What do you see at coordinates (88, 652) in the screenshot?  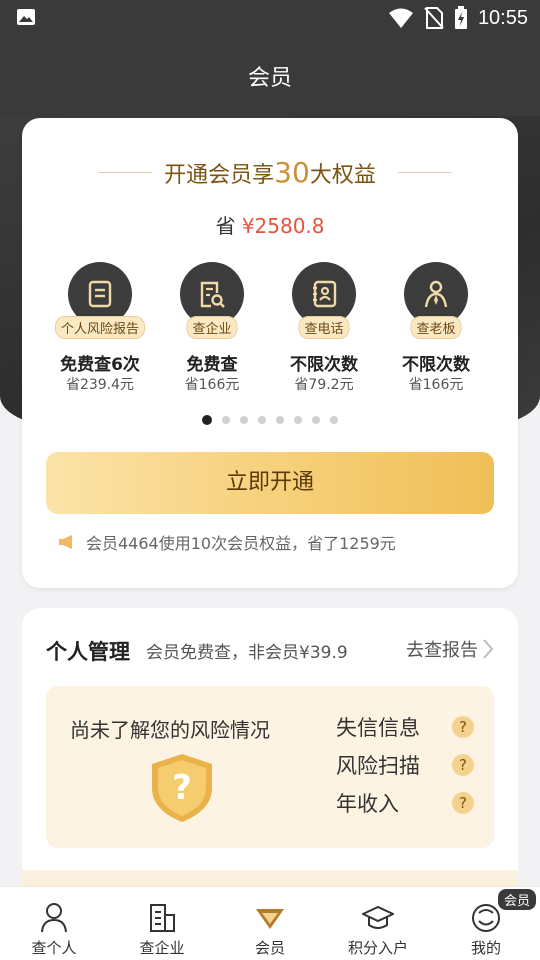 I see `section-title: 个人管理` at bounding box center [88, 652].